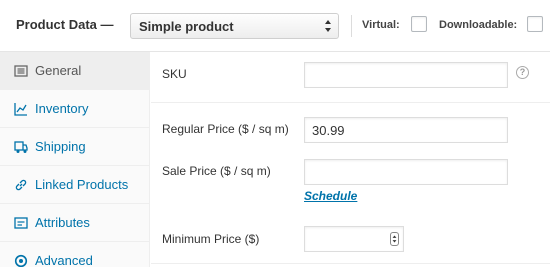  I want to click on minimum-price-input, so click(354, 239).